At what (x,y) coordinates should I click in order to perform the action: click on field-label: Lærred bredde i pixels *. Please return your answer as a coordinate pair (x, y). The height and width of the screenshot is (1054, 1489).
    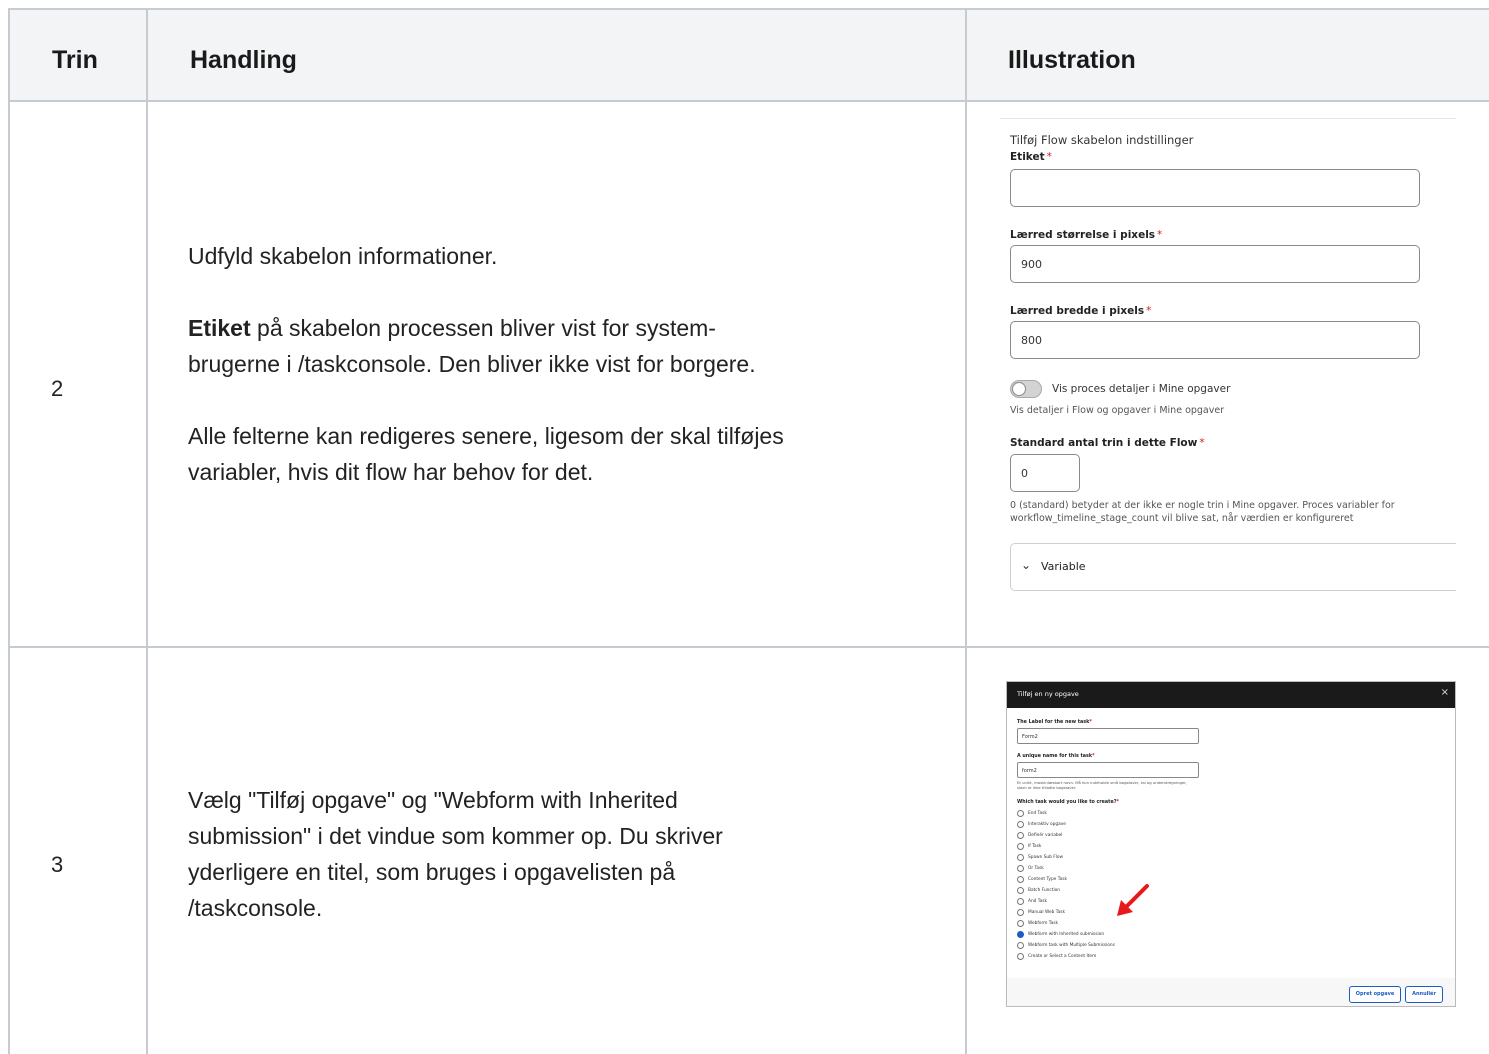
    Looking at the image, I should click on (1080, 311).